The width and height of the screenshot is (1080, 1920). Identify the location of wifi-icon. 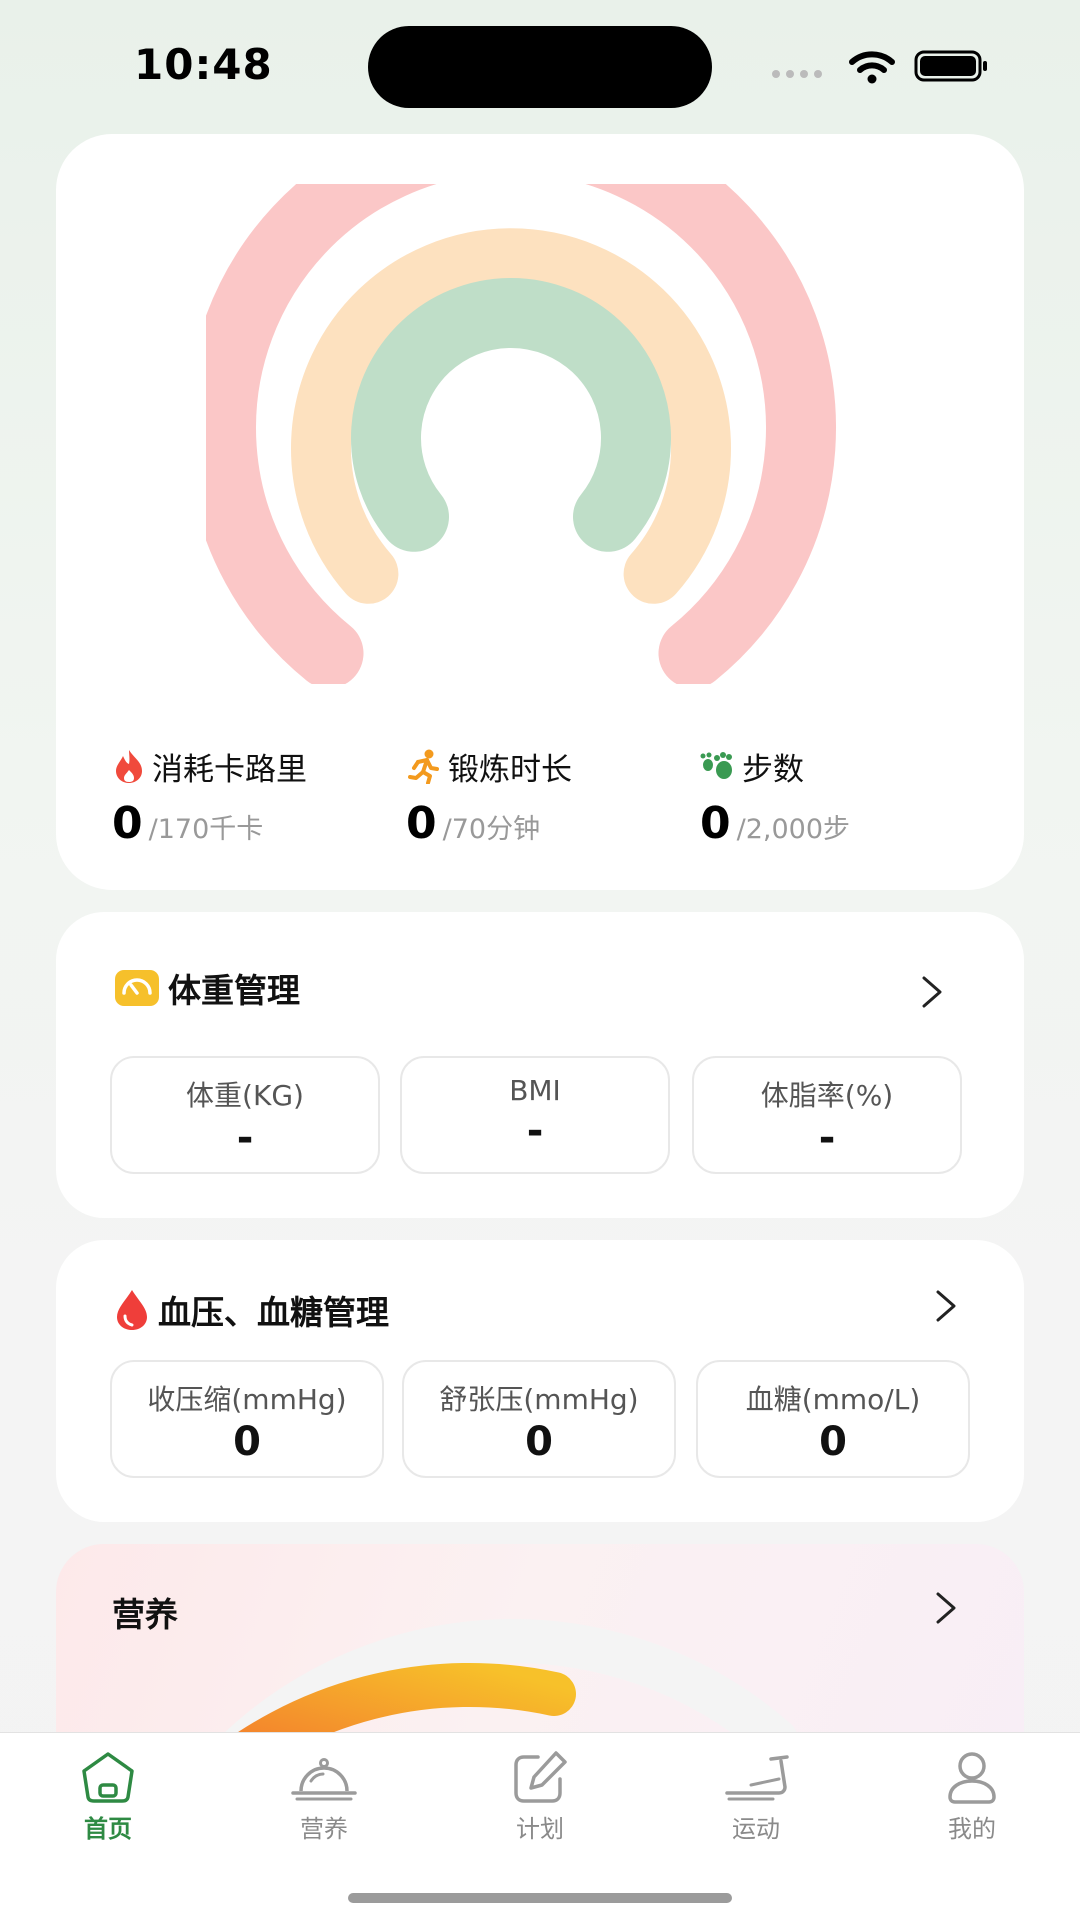
(872, 67).